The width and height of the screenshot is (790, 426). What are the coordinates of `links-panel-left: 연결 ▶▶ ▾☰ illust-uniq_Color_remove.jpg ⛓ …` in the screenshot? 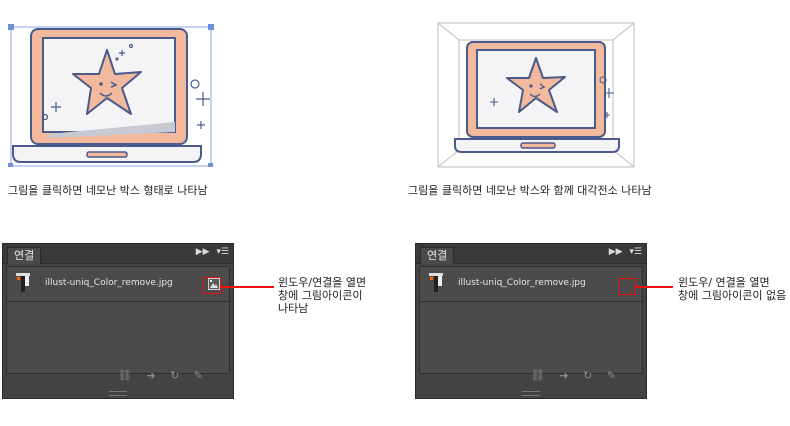 It's located at (118, 321).